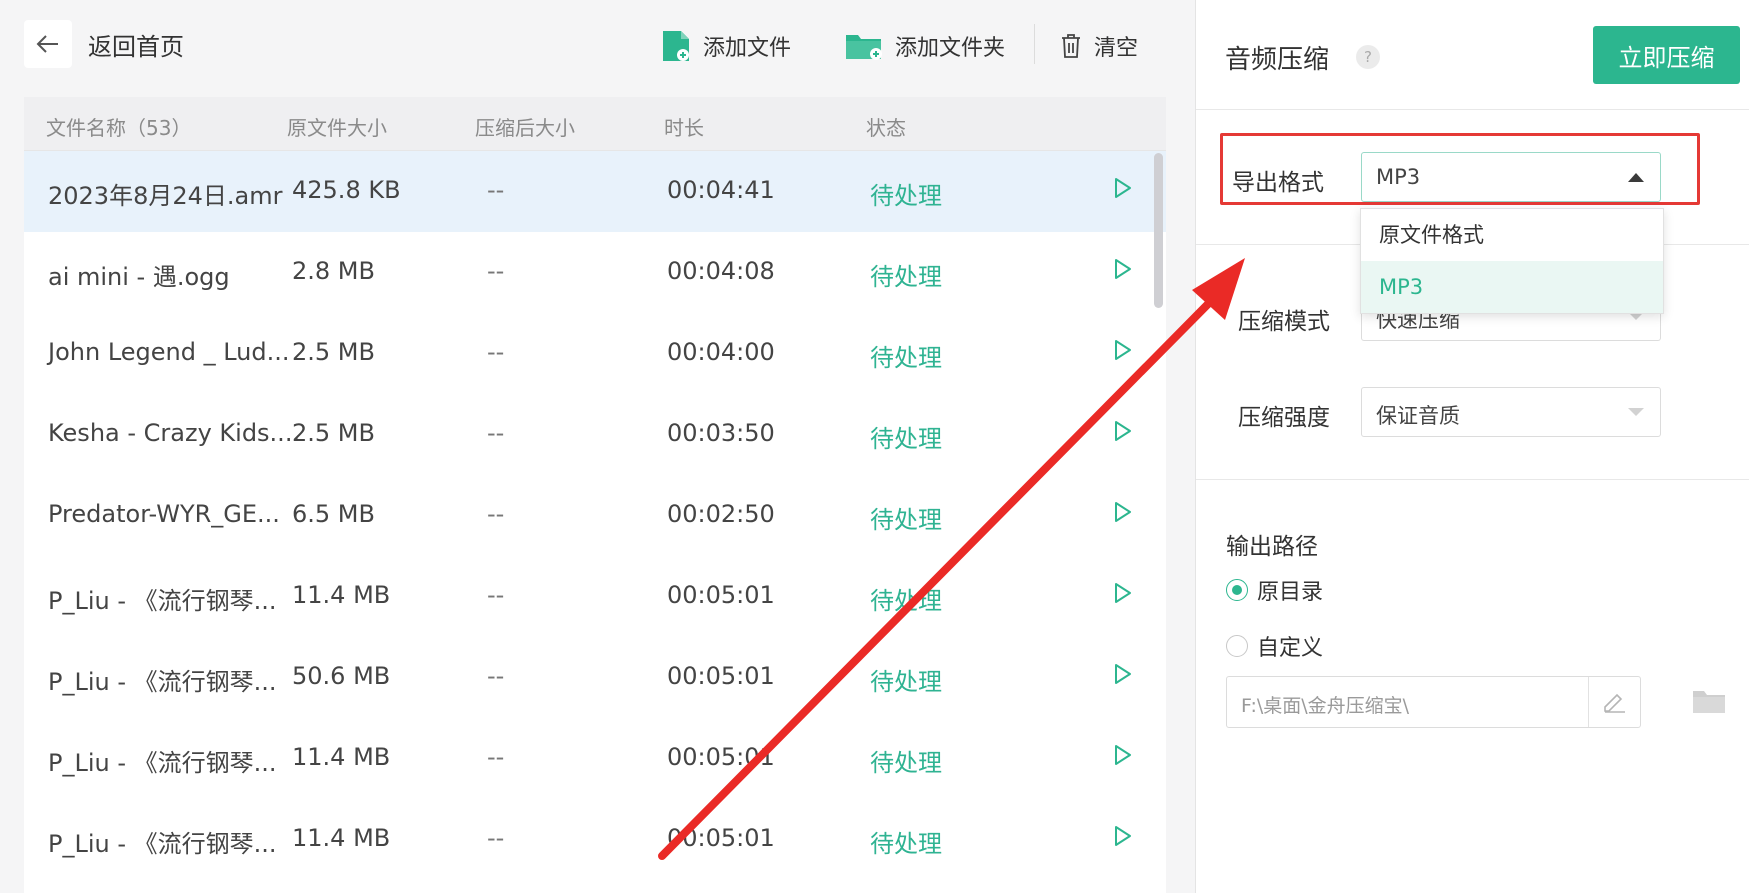 This screenshot has height=893, width=1749. Describe the element at coordinates (525, 126) in the screenshot. I see `header-comp-size: 压缩后大小` at that location.